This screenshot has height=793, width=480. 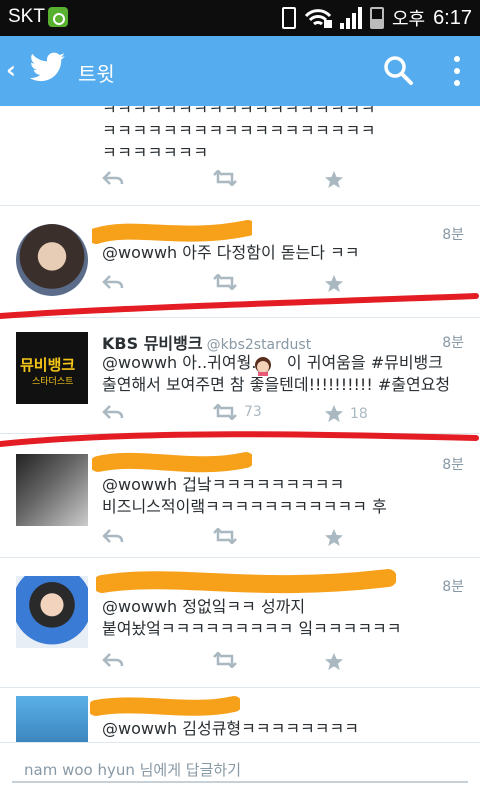 I want to click on tweet-text: @wowwh 정없잌ㅋㅋ 성까지 붙여놨엌ㅋㅋㅋㅋㅋㅋㅋㅋㅋ 잌ㅋㅋㅋㅋㅋㅋ, so click(x=252, y=617).